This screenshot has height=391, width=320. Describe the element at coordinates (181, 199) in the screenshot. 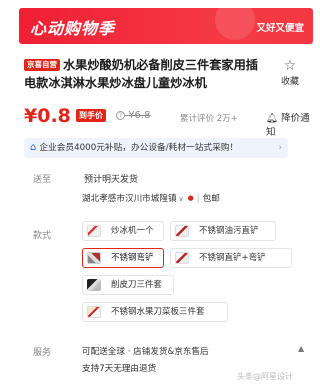

I see `chevron-down-icon: ∨` at that location.